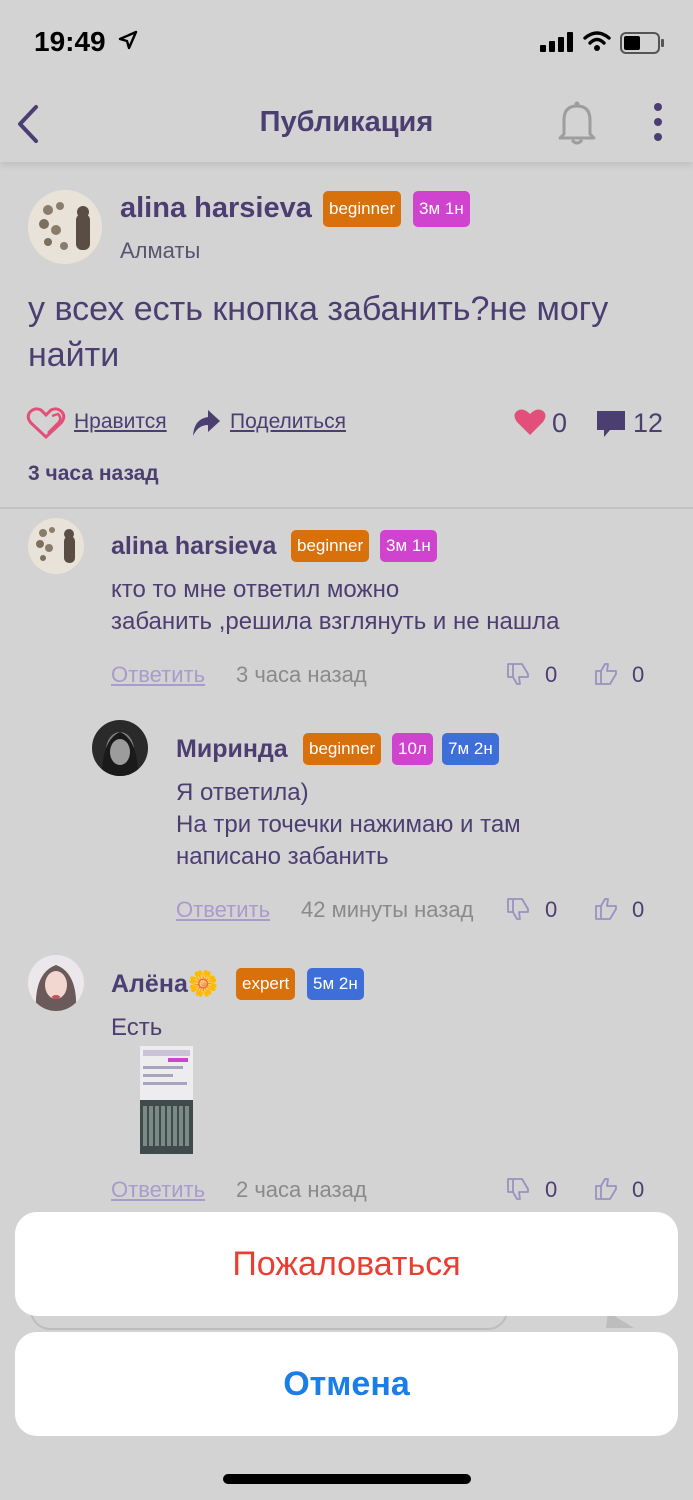  Describe the element at coordinates (642, 43) in the screenshot. I see `battery-icon` at that location.